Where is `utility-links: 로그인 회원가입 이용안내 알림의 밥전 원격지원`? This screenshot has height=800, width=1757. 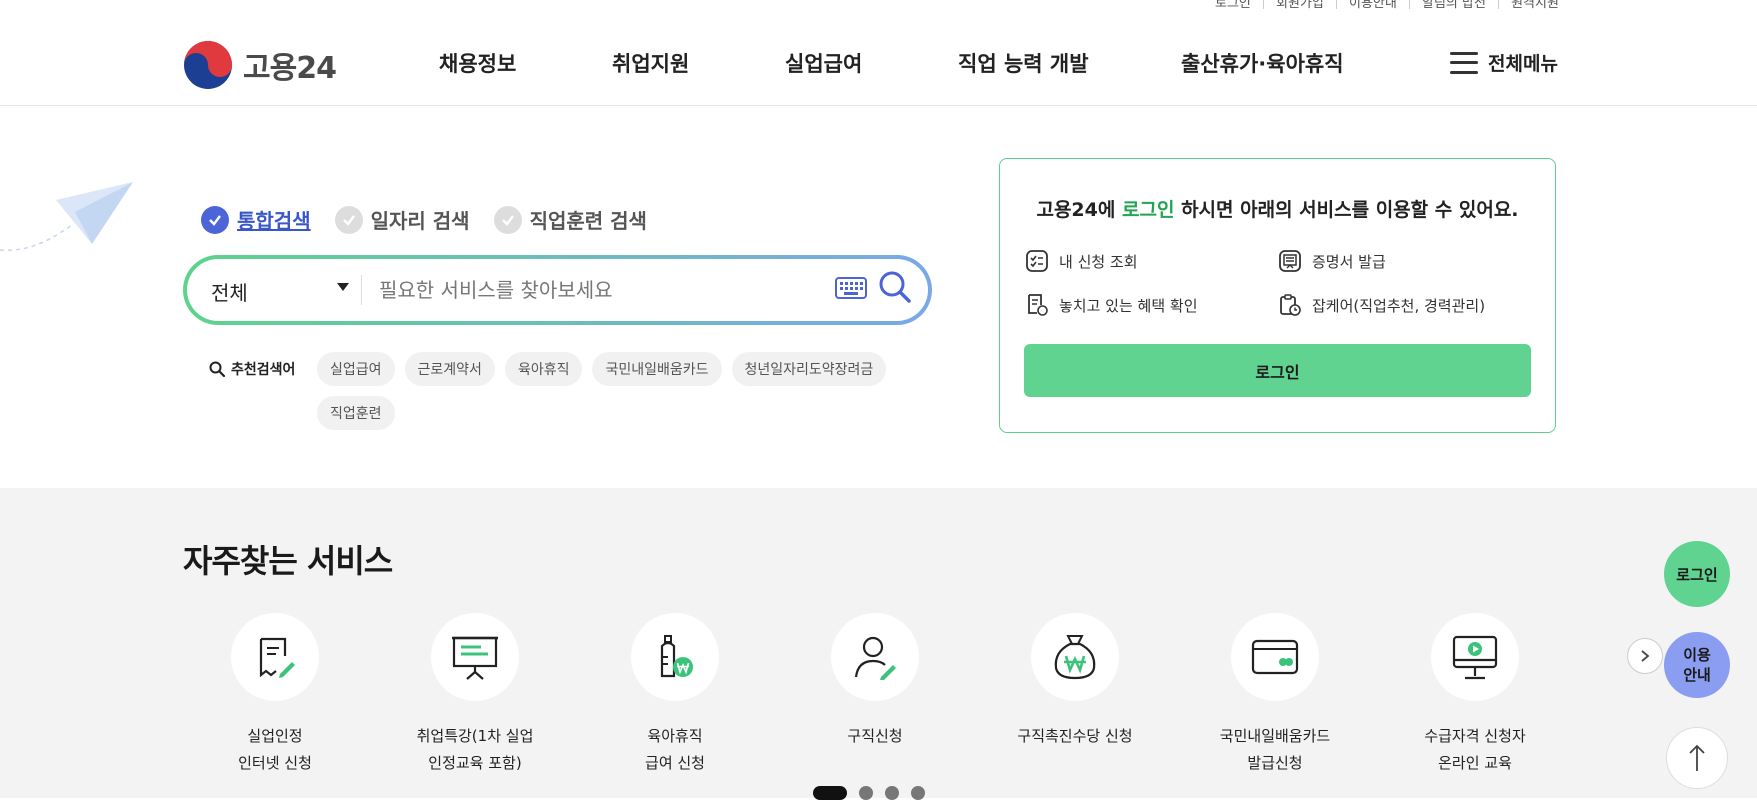
utility-links: 로그인 회원가입 이용안내 알림의 밥전 원격지원 is located at coordinates (1393, 5).